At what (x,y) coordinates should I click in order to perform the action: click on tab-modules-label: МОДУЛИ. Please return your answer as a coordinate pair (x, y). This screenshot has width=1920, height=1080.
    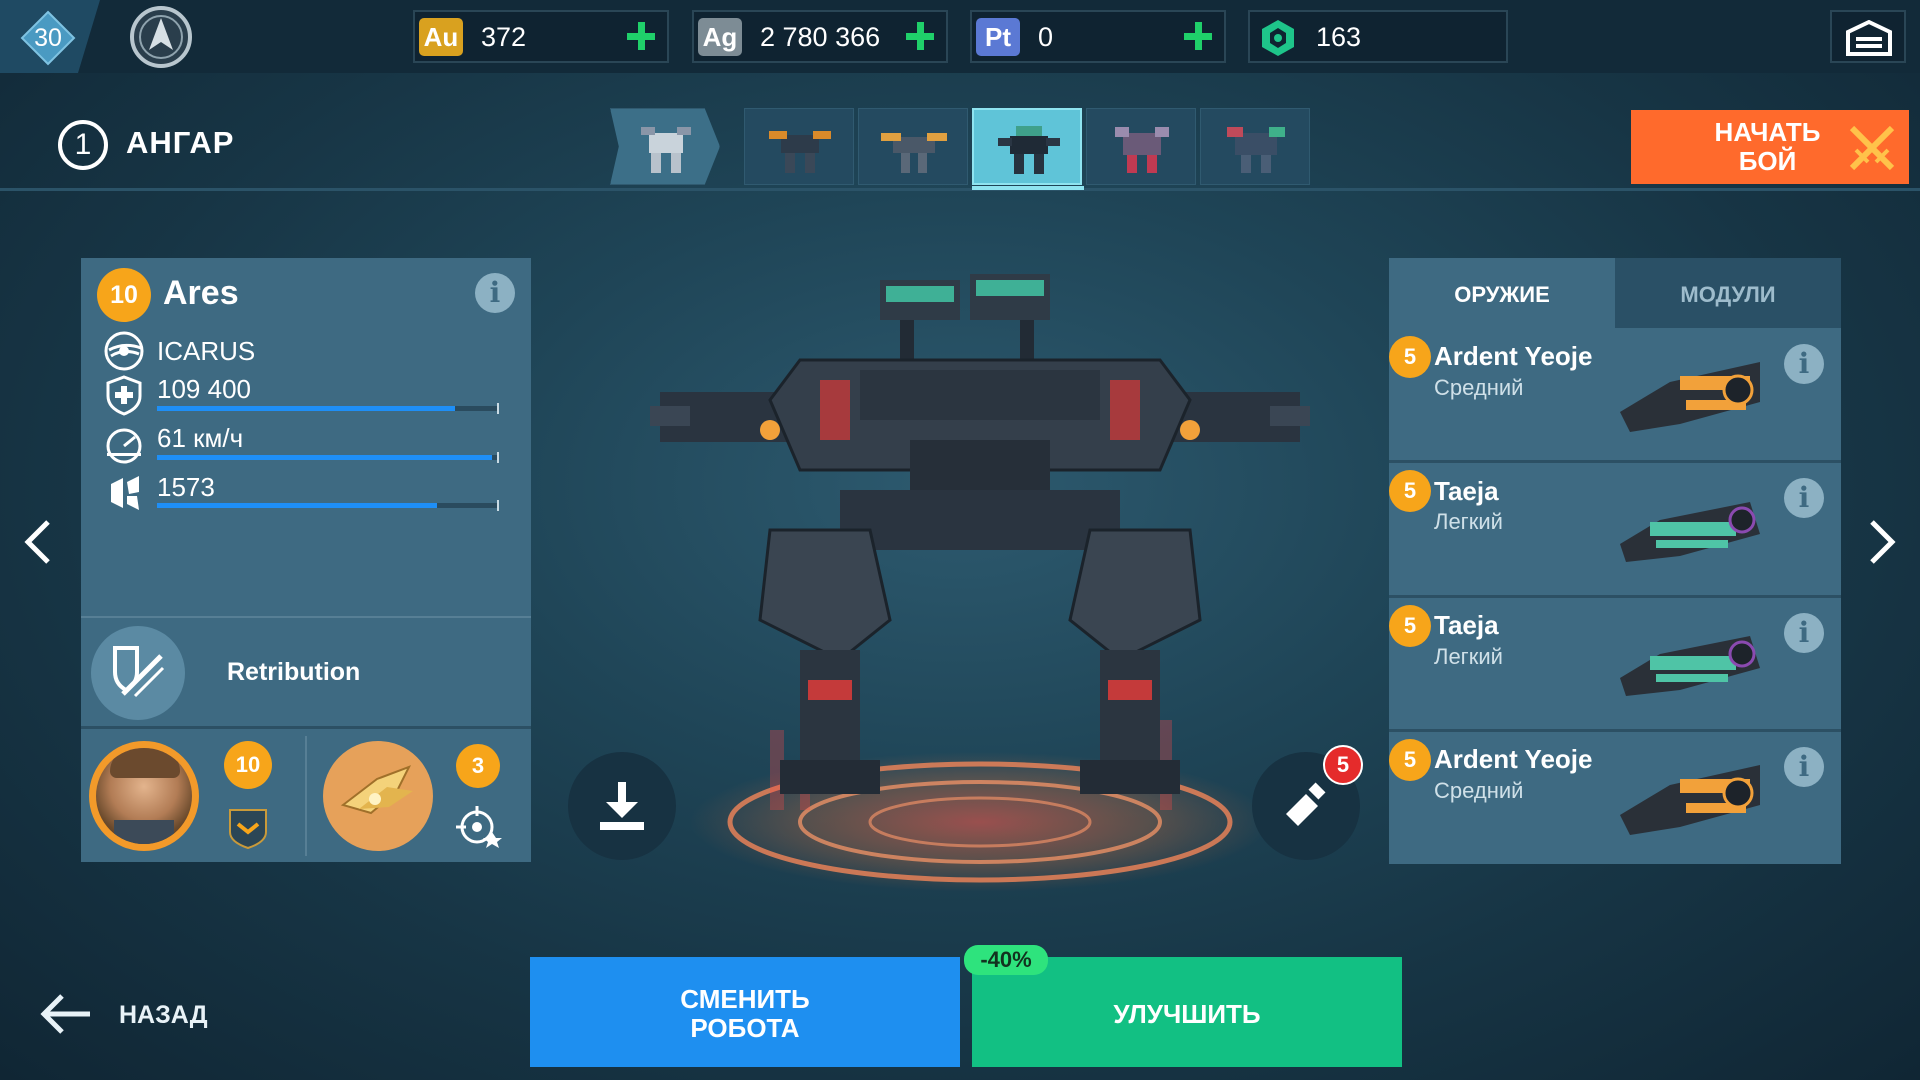
    Looking at the image, I should click on (1728, 294).